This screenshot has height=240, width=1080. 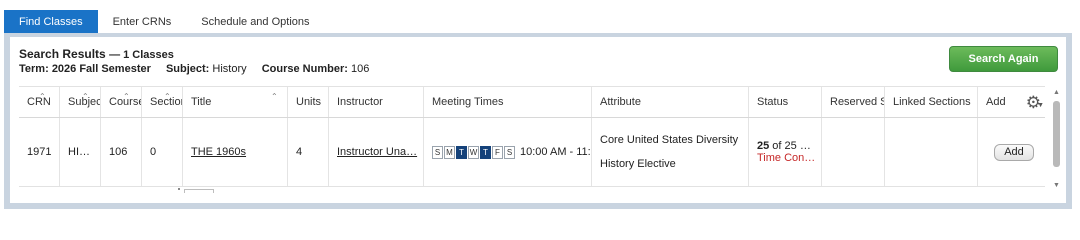 What do you see at coordinates (1015, 102) in the screenshot?
I see `column-header-add: Add ⚙ ▼` at bounding box center [1015, 102].